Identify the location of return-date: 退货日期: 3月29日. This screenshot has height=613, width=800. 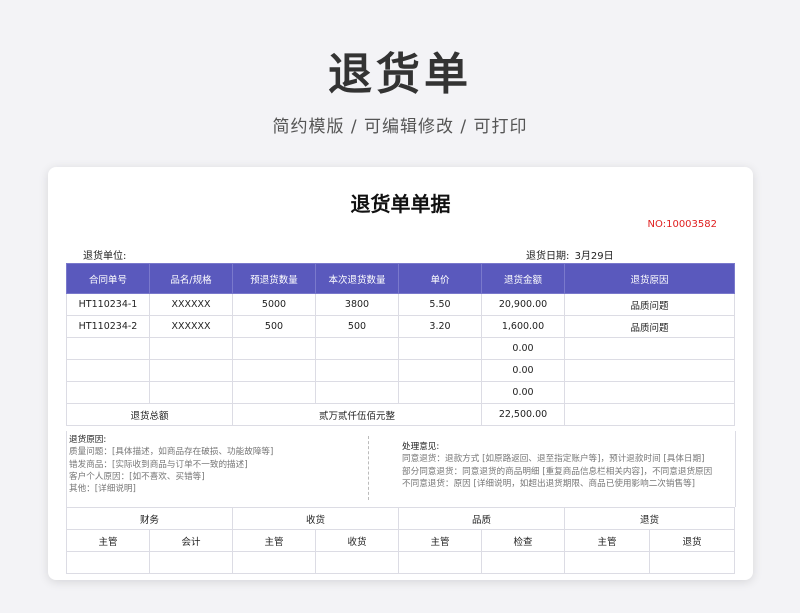
(569, 254).